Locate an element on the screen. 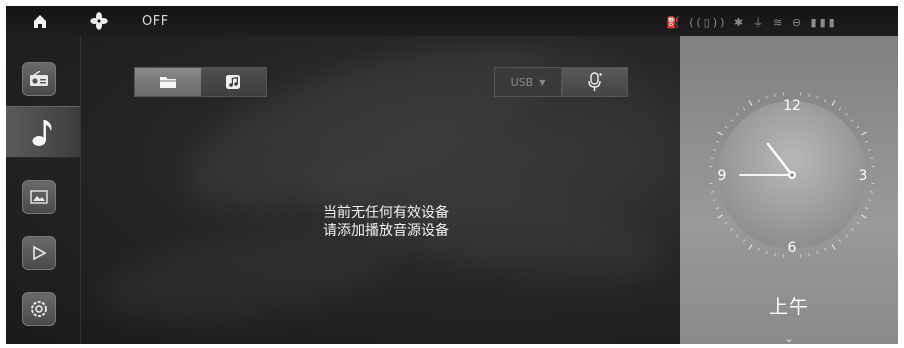 The height and width of the screenshot is (348, 904). analog-clock: 12 3 6 9 is located at coordinates (792, 175).